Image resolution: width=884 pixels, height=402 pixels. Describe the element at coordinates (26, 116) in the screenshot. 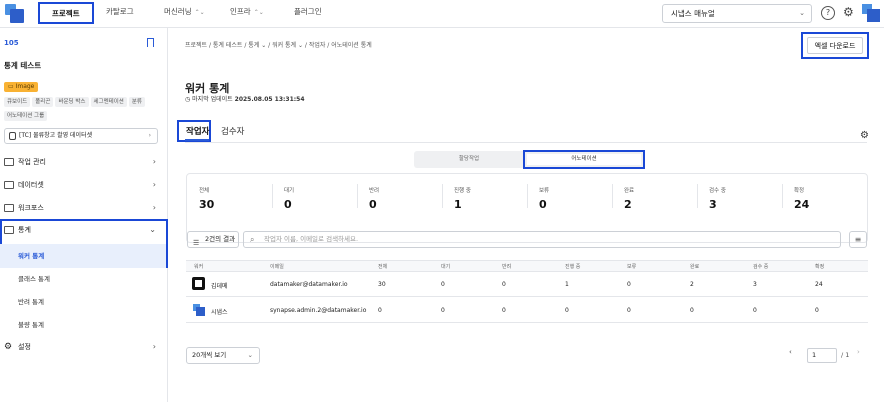

I see `tag-annotation-group: 어노테이션 그룹` at that location.